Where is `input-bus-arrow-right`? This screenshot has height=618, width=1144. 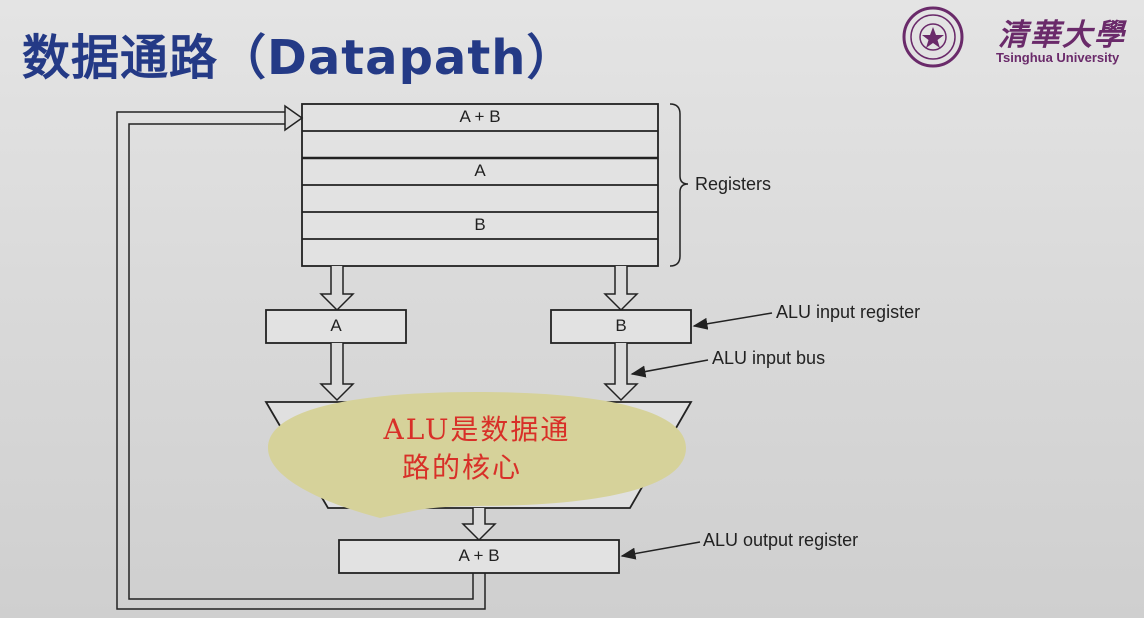 input-bus-arrow-right is located at coordinates (621, 372).